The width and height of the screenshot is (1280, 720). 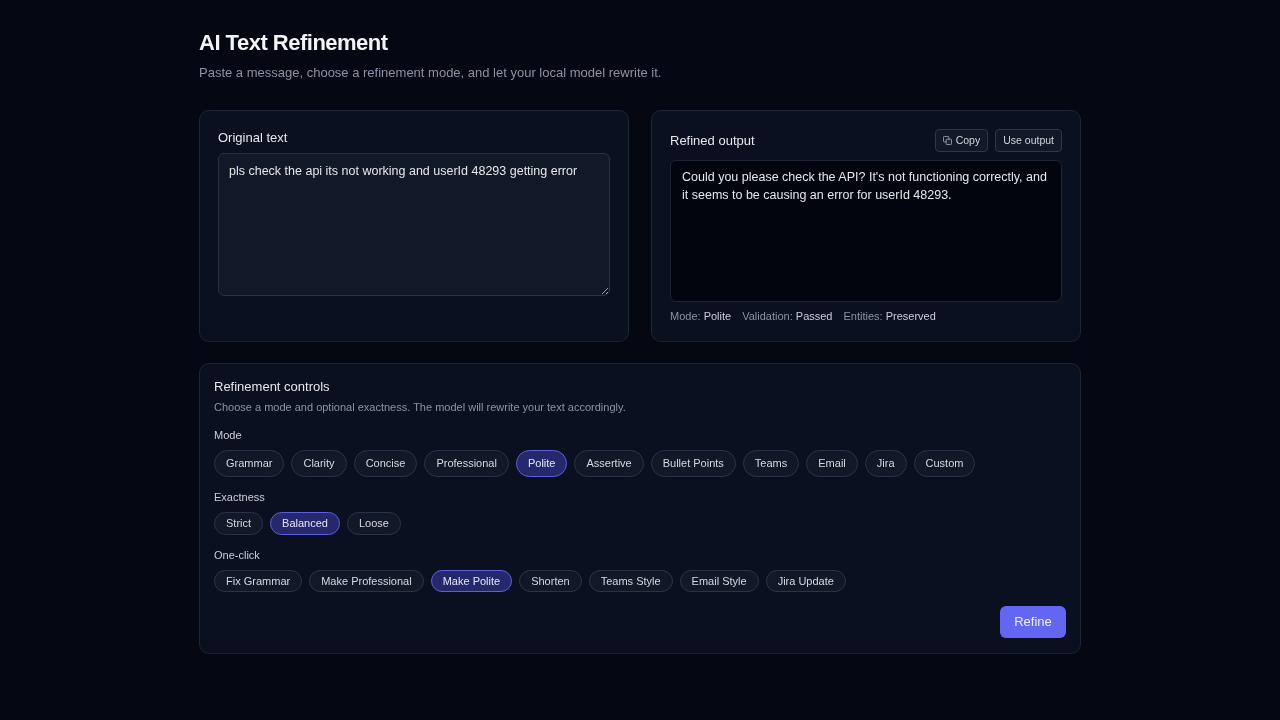 I want to click on status-text: Mode: Polite, so click(x=701, y=316).